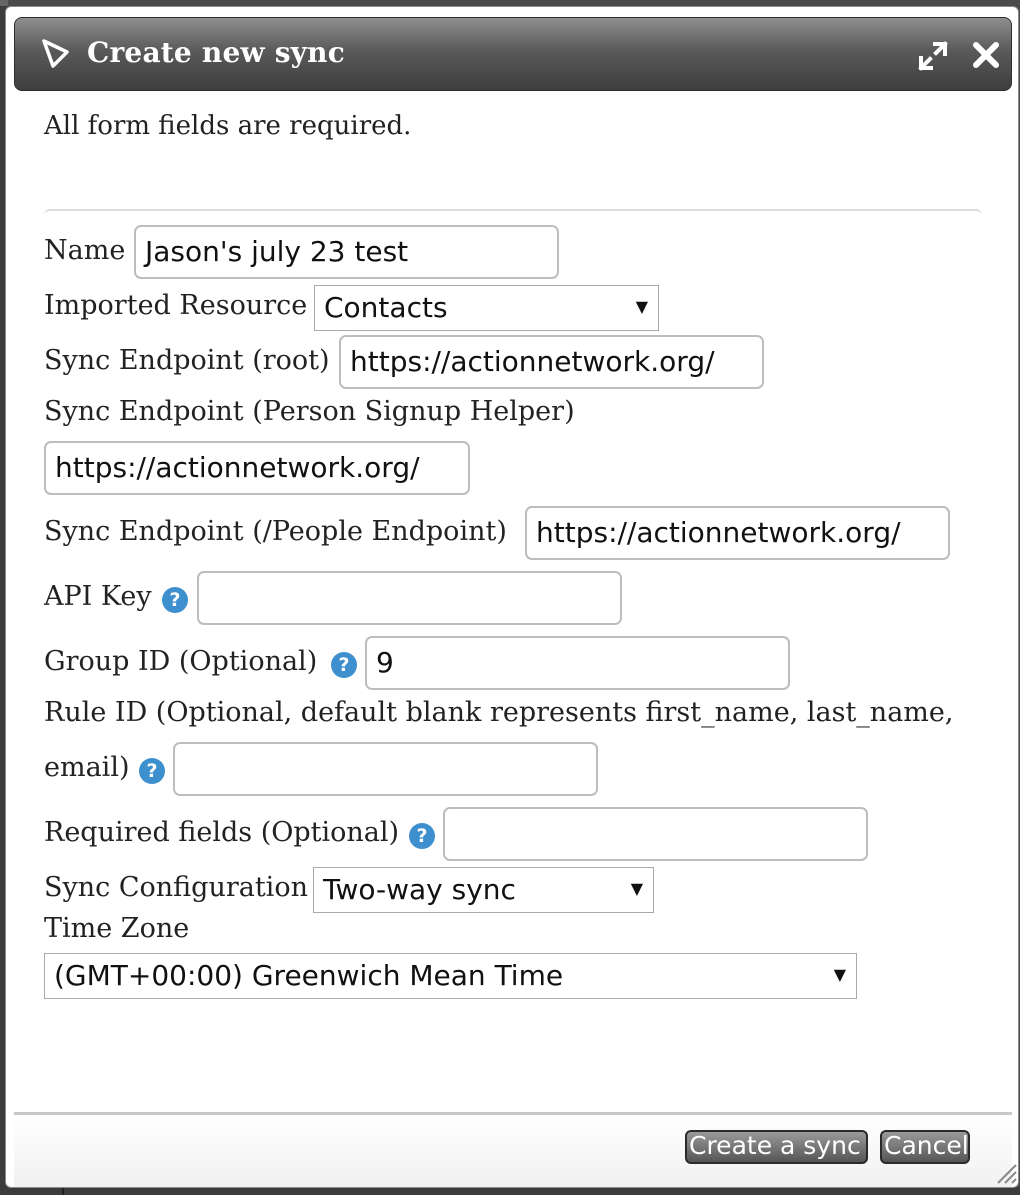 This screenshot has height=1195, width=1020. I want to click on name-label: Name, so click(85, 250).